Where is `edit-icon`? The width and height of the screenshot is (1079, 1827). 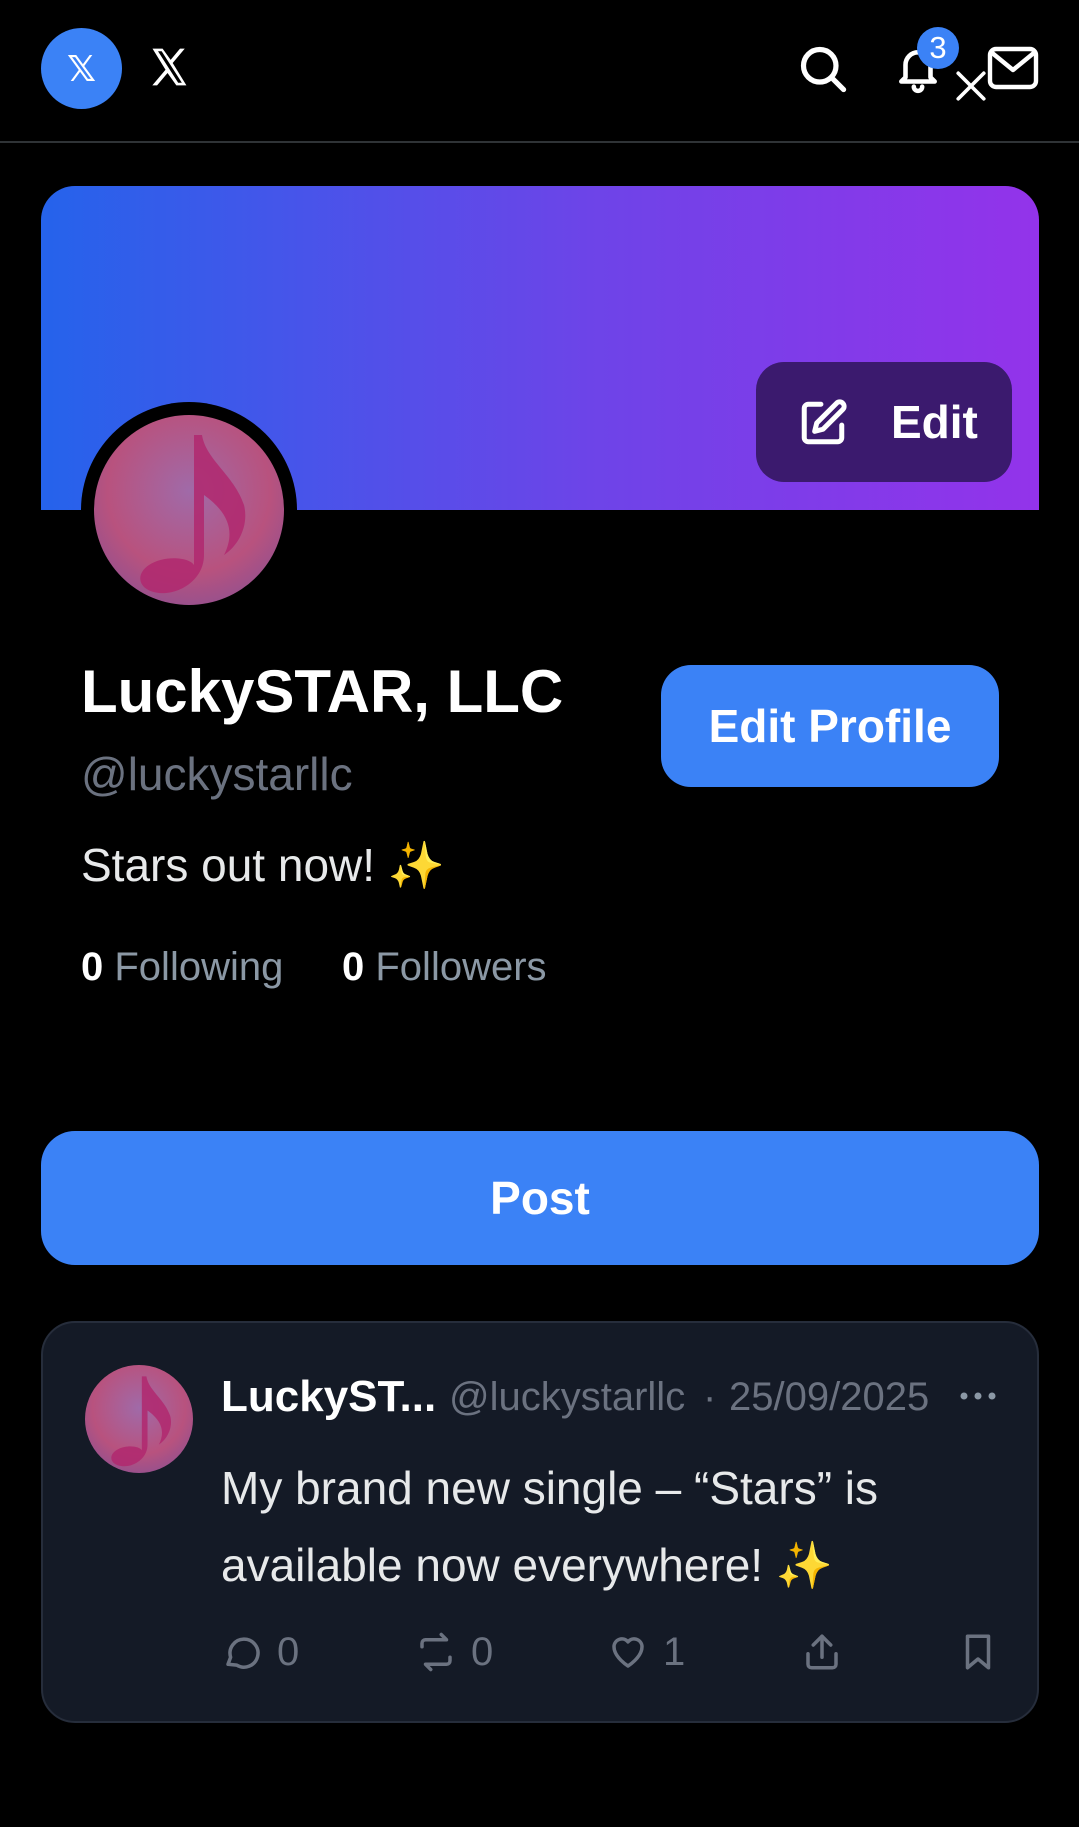 edit-icon is located at coordinates (824, 422).